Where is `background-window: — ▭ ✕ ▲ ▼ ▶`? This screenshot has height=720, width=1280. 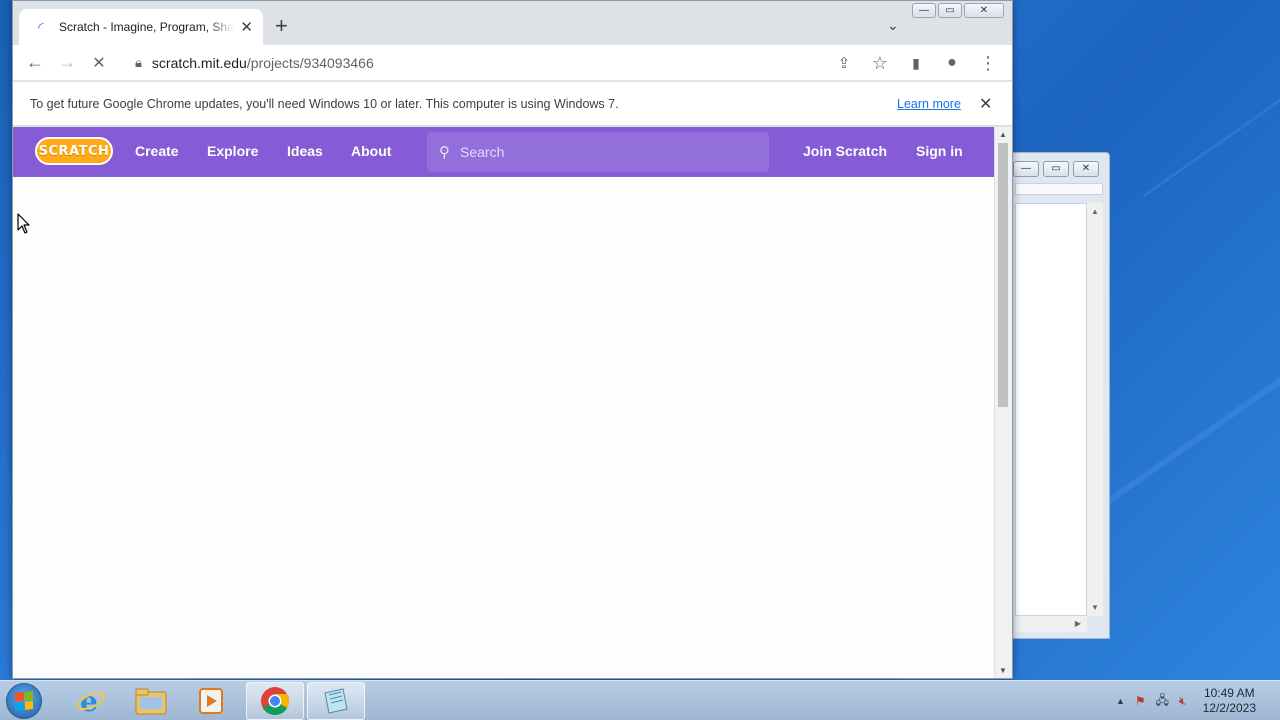
background-window: — ▭ ✕ ▲ ▼ ▶ is located at coordinates (1060, 395).